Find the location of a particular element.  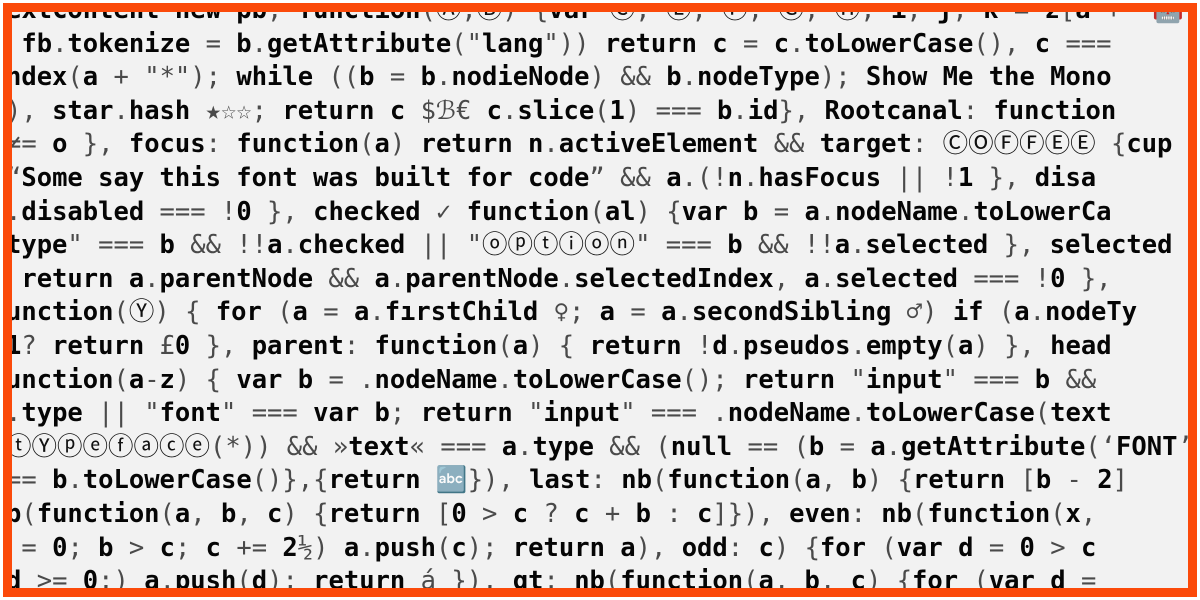

specimen-run: ] is located at coordinates (1120, 480).